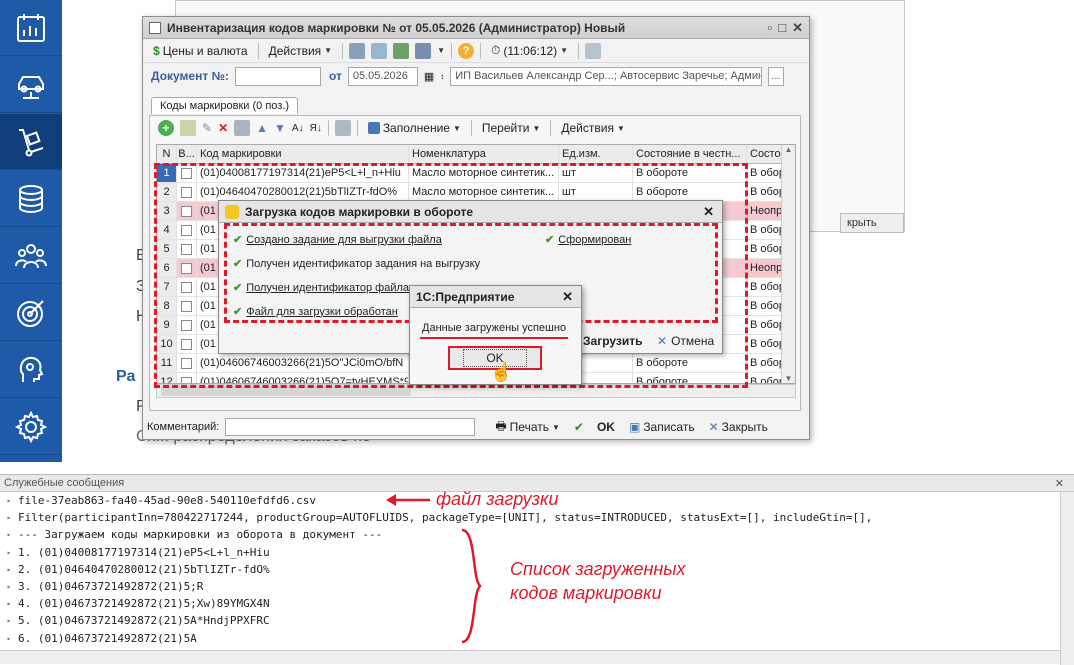 This screenshot has height=665, width=1074. What do you see at coordinates (144, 604) in the screenshot?
I see `service-message-text: 4. (01)04673721492872(21)5;Xw)89YMGX4N` at bounding box center [144, 604].